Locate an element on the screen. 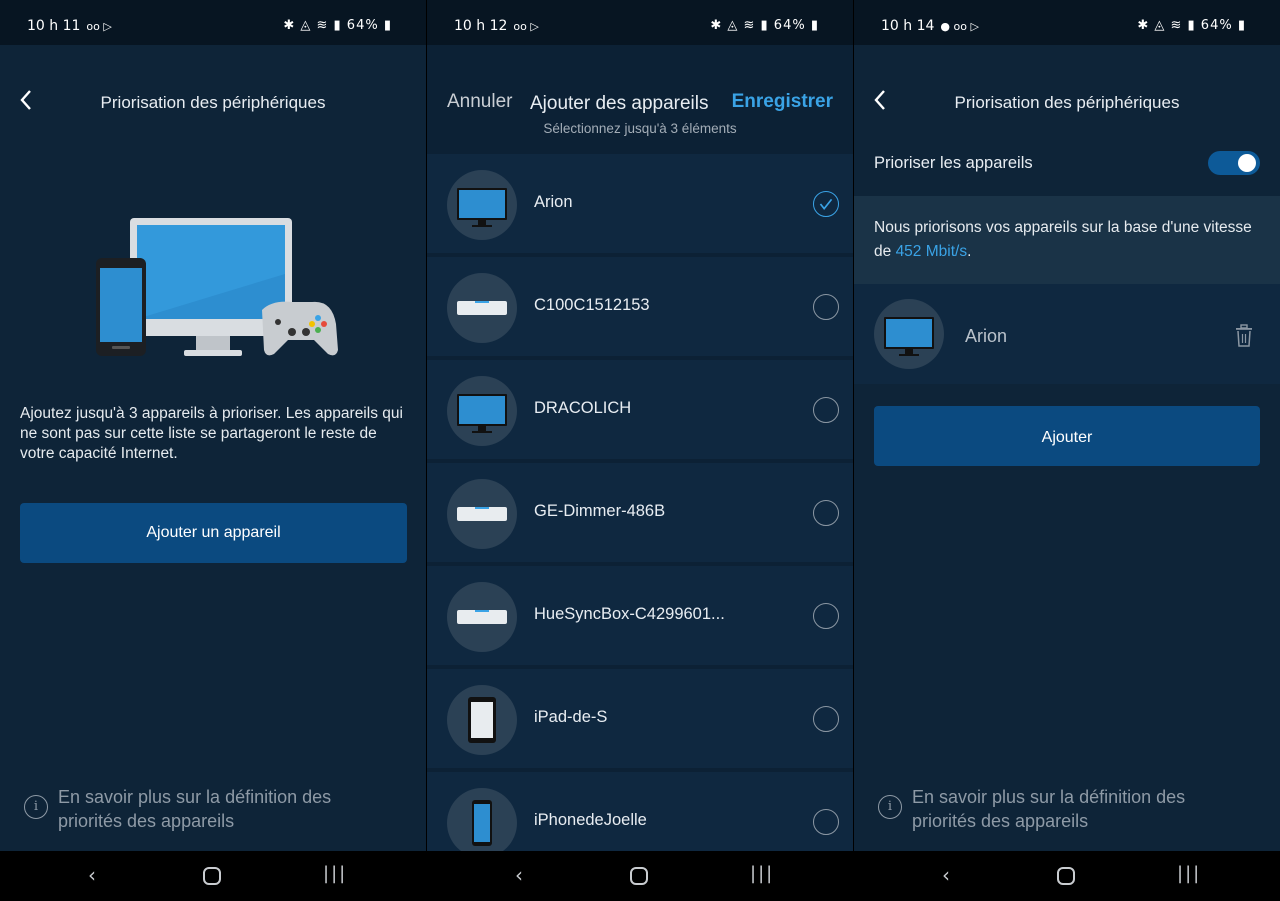 The width and height of the screenshot is (1280, 901). devices-illustration is located at coordinates (217, 287).